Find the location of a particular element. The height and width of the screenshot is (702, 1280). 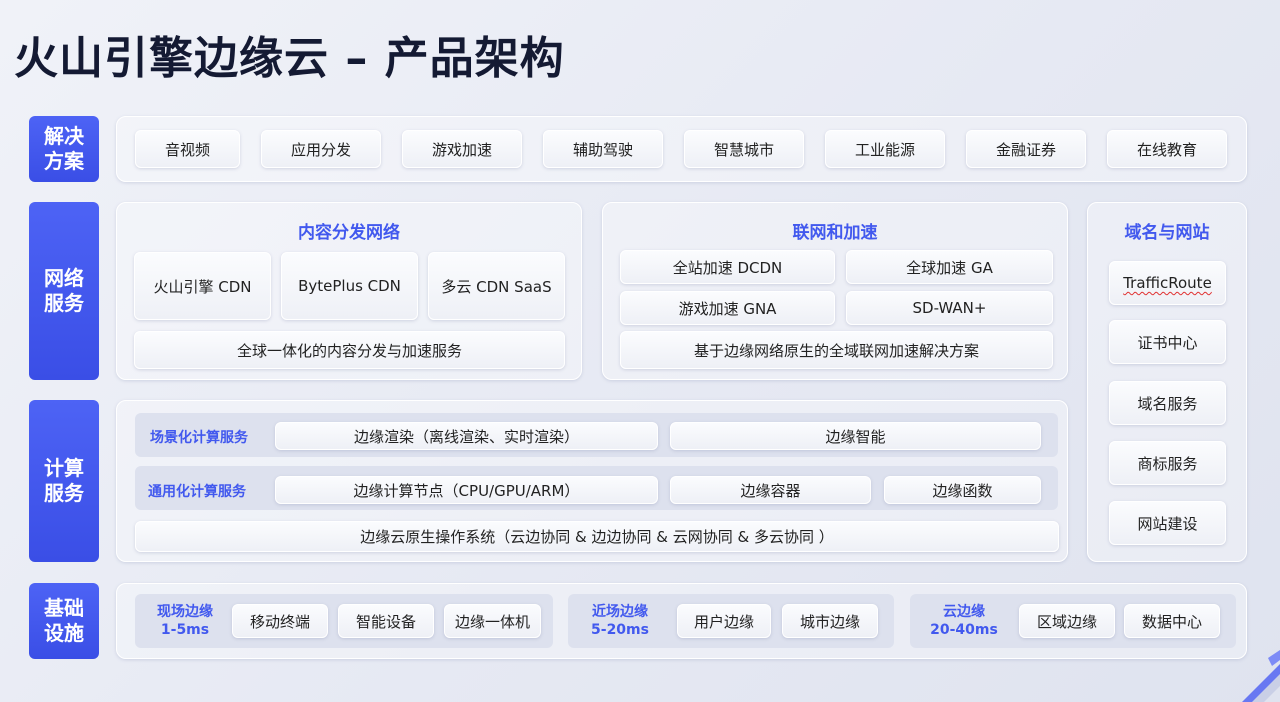

row-label-compute: 计算服务 is located at coordinates (64, 481).